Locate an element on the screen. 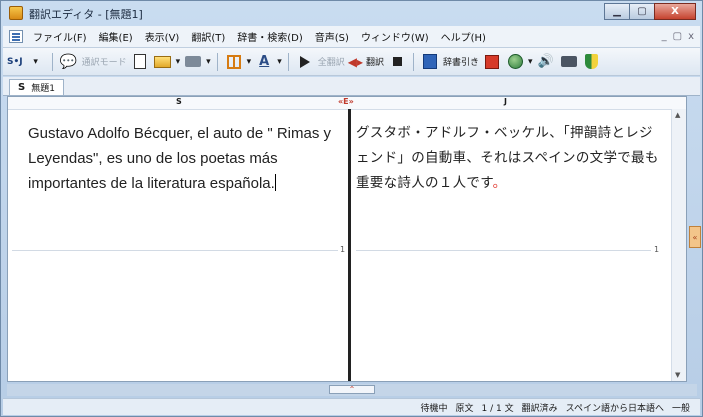 The image size is (703, 417). status-category: 一般 is located at coordinates (680, 408).